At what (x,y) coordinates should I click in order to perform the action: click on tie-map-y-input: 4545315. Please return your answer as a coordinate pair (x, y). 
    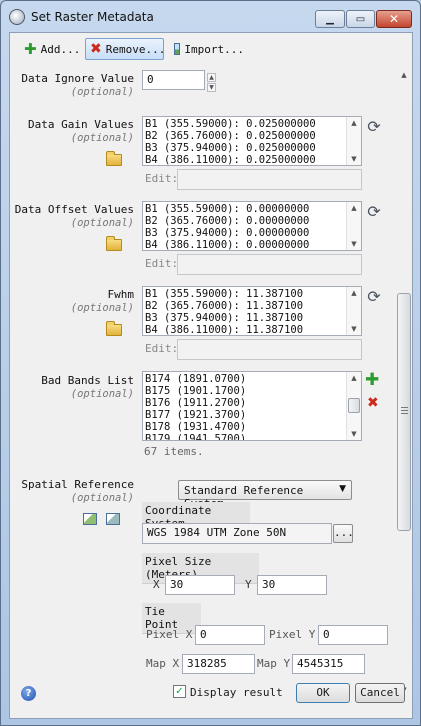
    Looking at the image, I should click on (328, 664).